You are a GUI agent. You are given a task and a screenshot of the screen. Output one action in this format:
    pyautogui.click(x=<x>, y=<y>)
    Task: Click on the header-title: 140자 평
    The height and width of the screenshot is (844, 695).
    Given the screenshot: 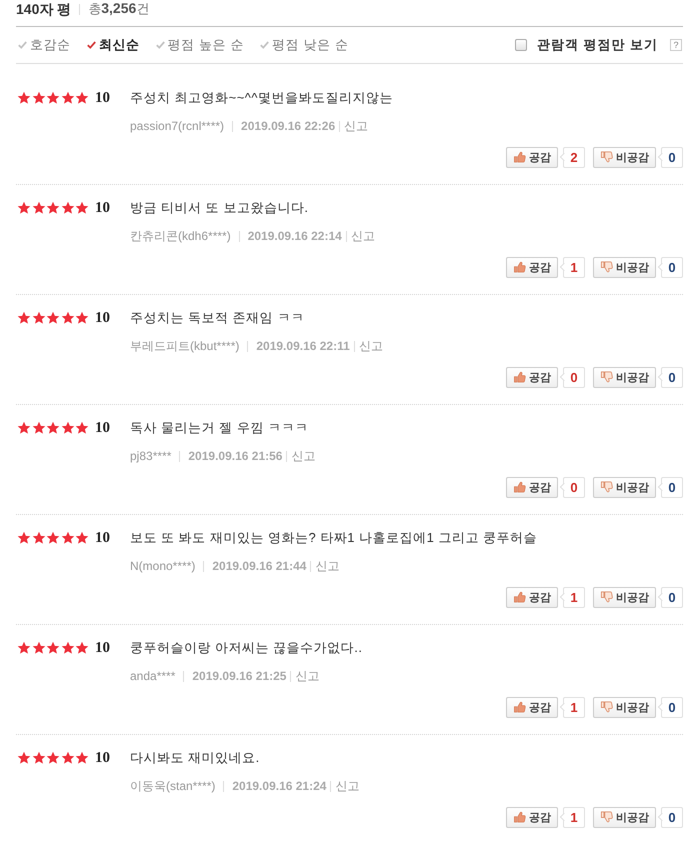 What is the action you would take?
    pyautogui.click(x=44, y=9)
    